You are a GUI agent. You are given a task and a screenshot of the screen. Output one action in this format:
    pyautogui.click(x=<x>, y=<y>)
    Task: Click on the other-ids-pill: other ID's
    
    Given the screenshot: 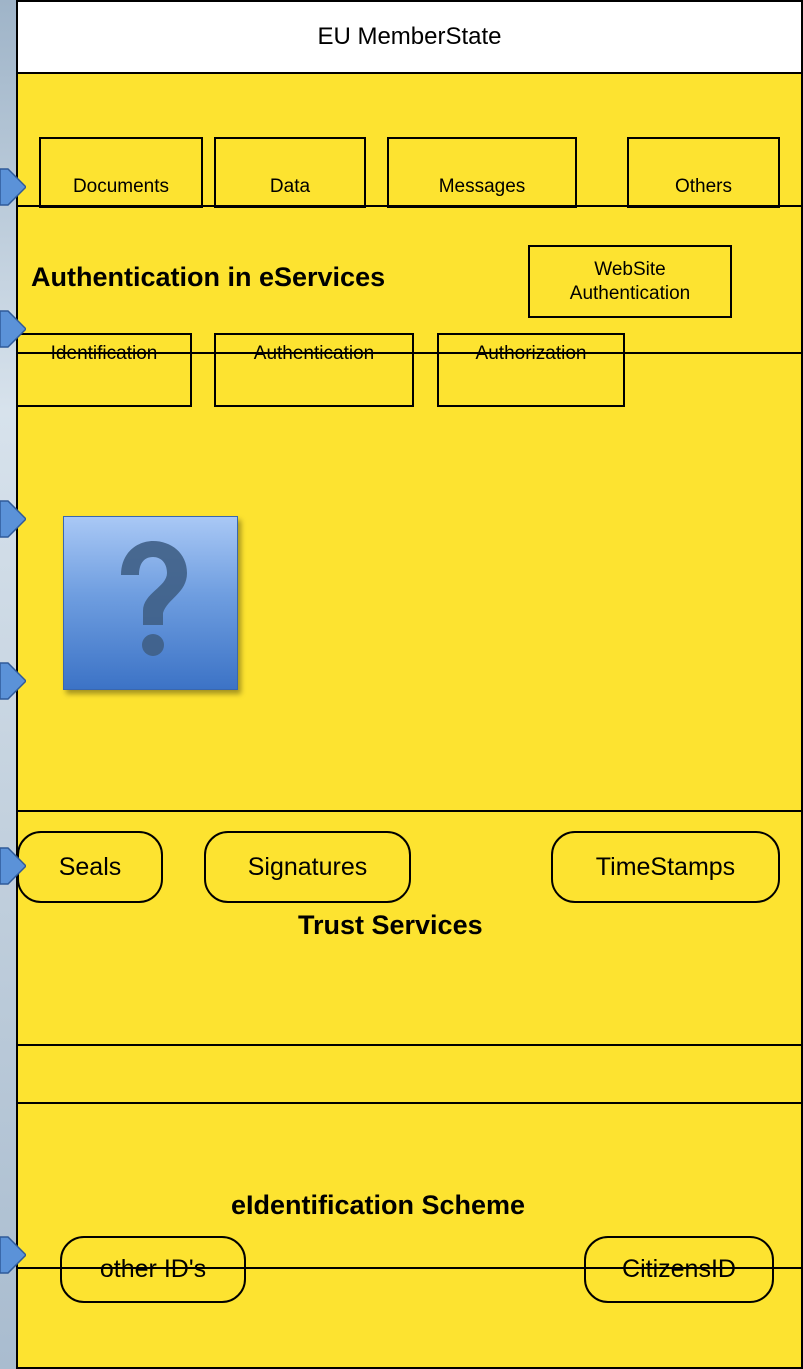 What is the action you would take?
    pyautogui.click(x=153, y=1269)
    